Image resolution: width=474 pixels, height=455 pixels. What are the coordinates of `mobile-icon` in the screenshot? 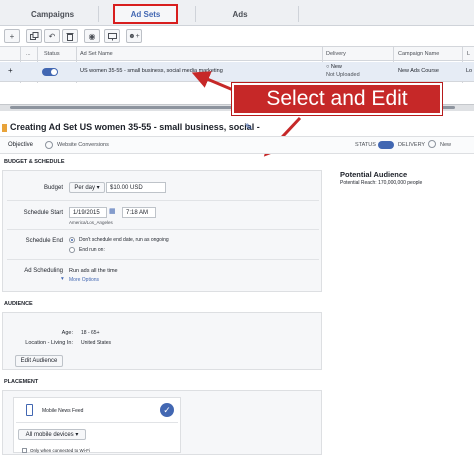 It's located at (29, 410).